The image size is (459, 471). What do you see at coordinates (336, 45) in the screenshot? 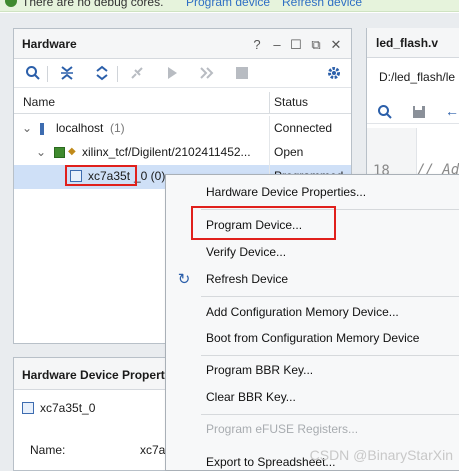
I see `close-icon: ✕` at bounding box center [336, 45].